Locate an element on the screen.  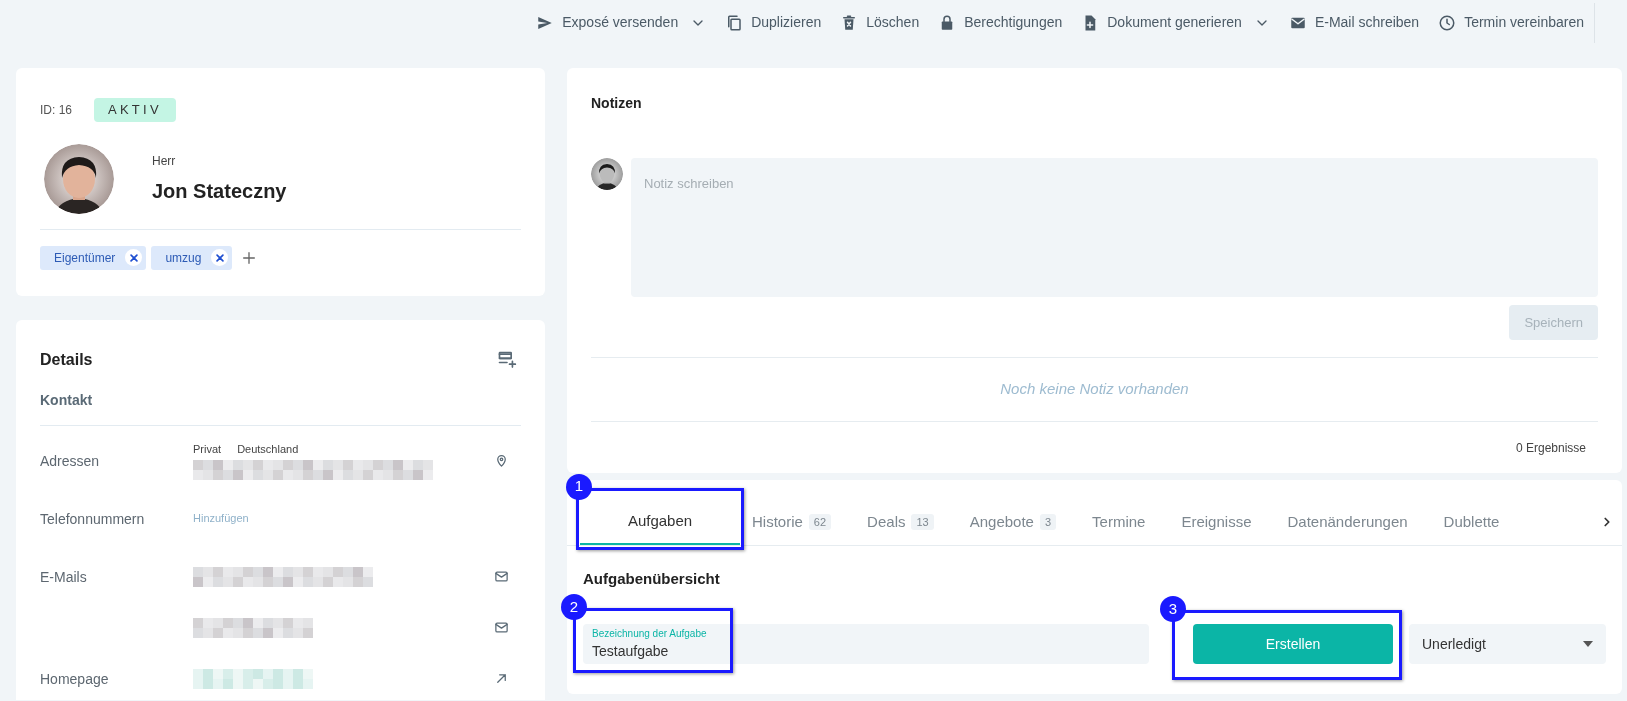
count-badge: 3 is located at coordinates (1048, 522).